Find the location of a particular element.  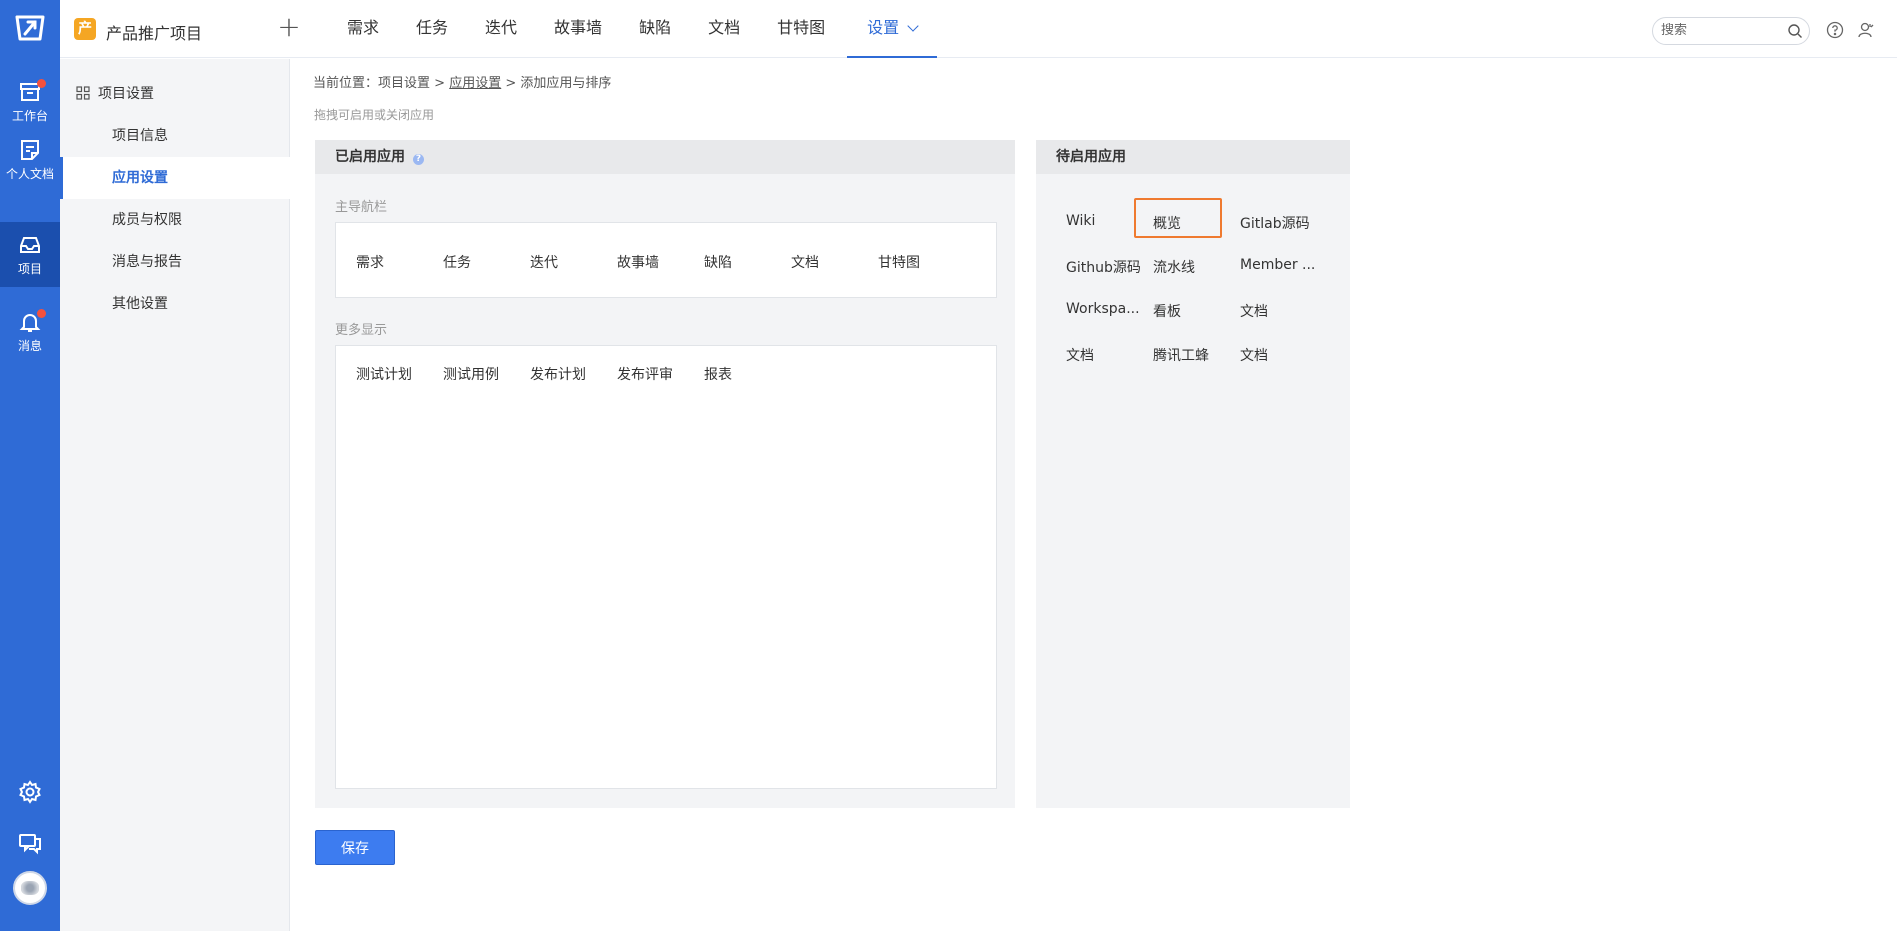

inbox-icon is located at coordinates (30, 245).